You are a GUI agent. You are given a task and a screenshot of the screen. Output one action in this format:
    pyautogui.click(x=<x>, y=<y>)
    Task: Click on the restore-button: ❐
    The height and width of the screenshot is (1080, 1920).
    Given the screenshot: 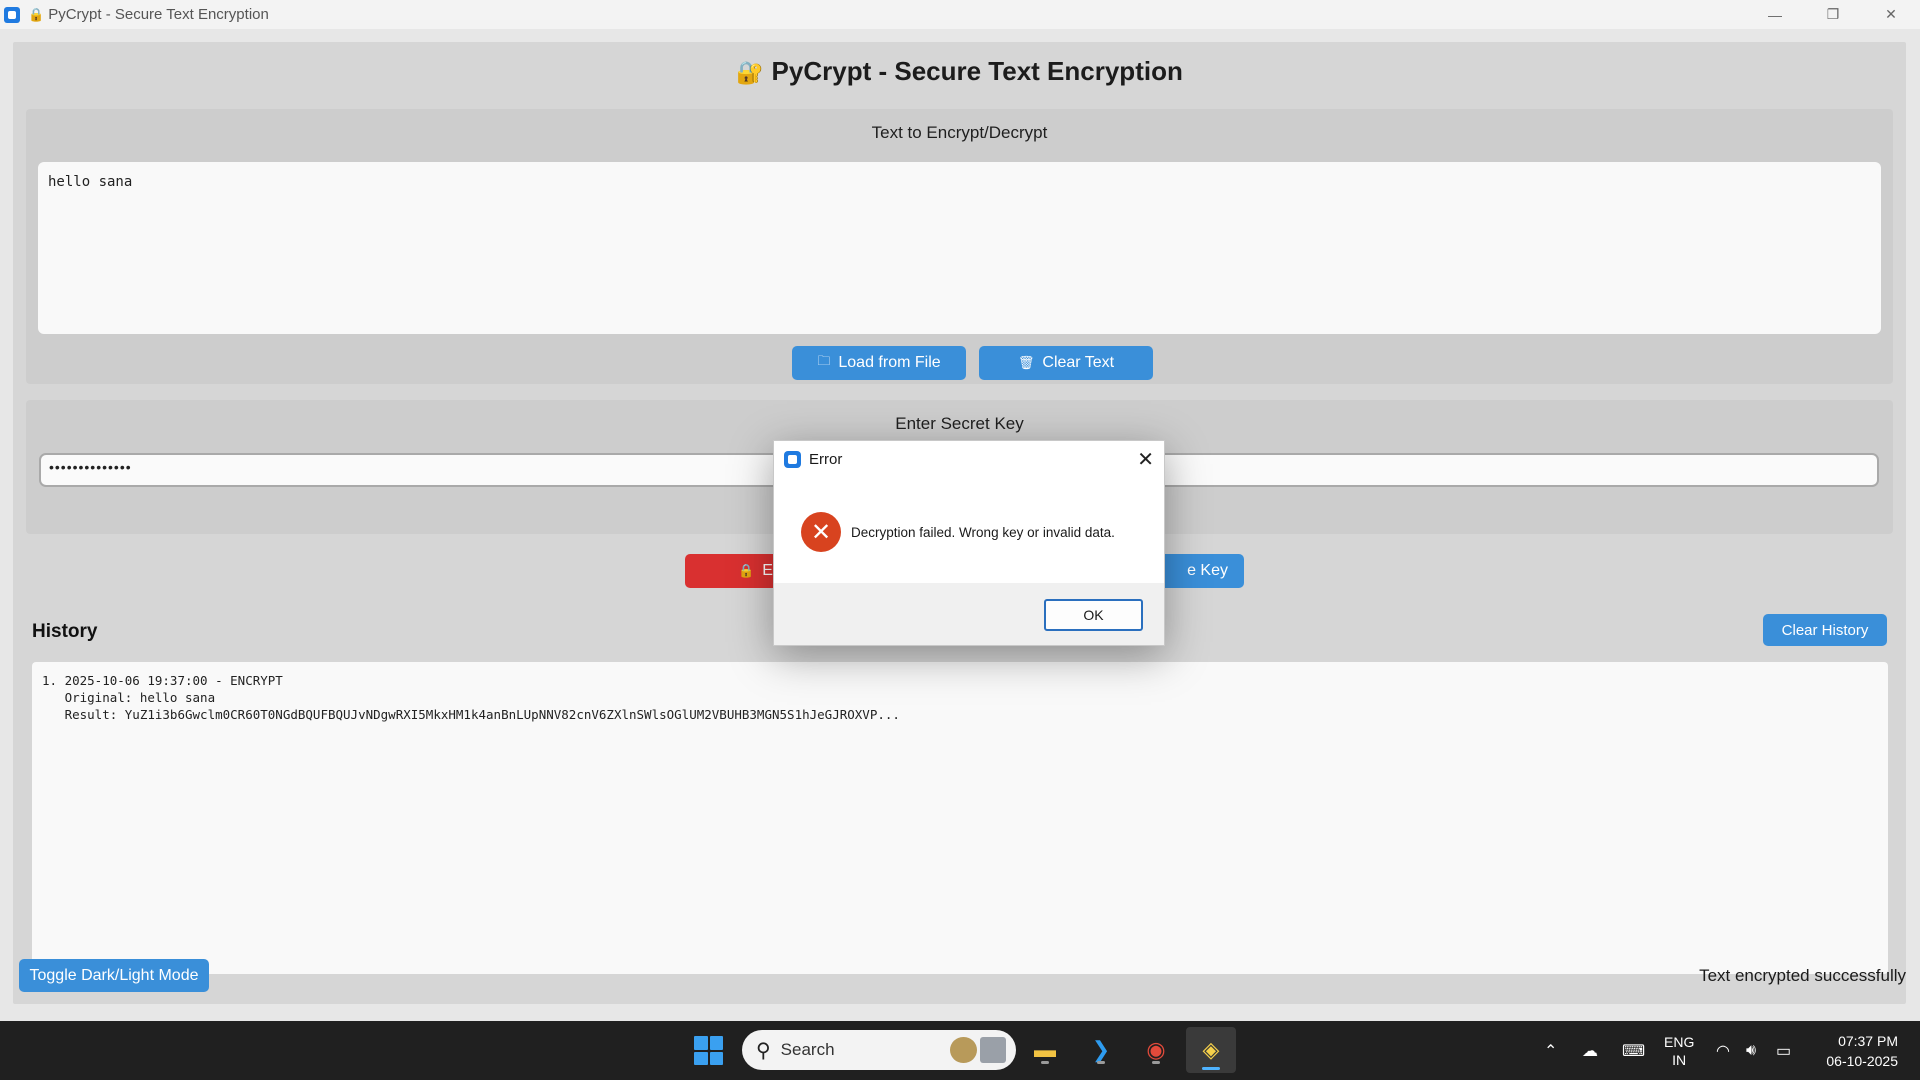 What is the action you would take?
    pyautogui.click(x=1833, y=14)
    